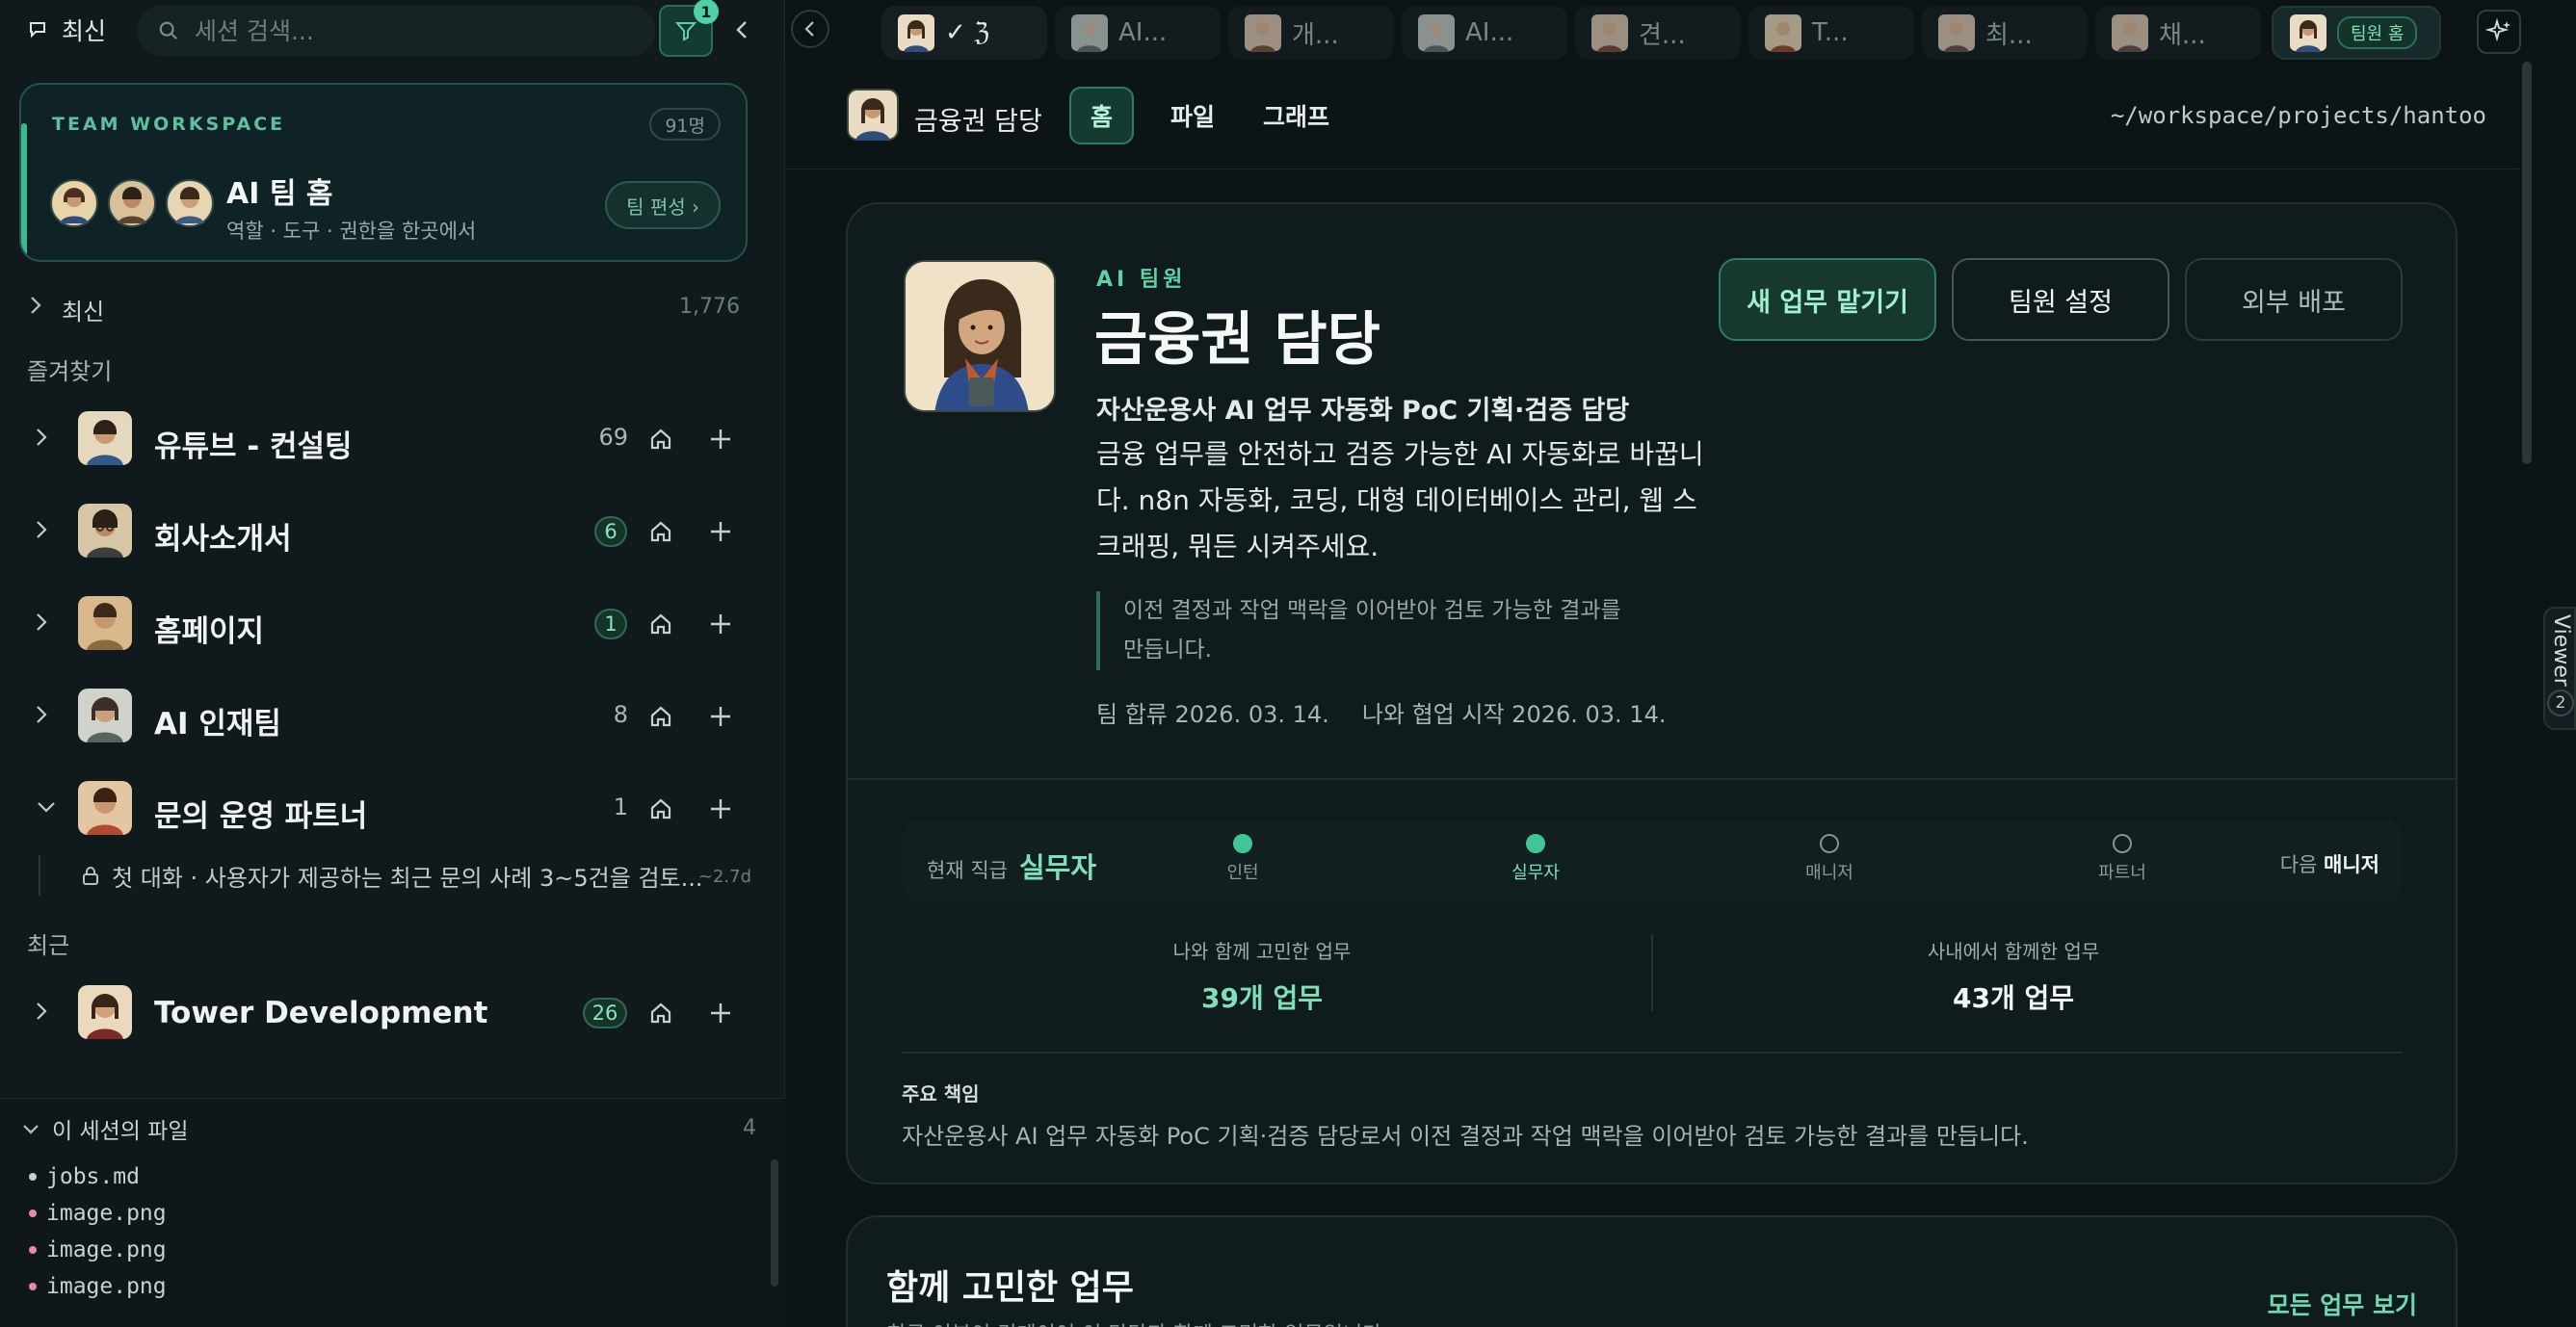  Describe the element at coordinates (392, 624) in the screenshot. I see `favorite-item: 홈페이지 1` at that location.